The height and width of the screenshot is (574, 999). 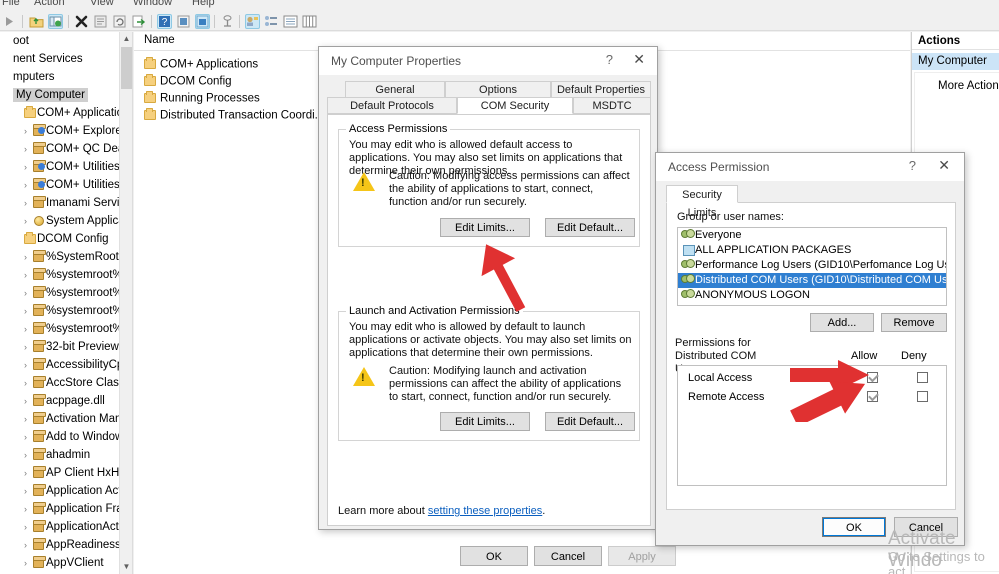 What do you see at coordinates (485, 511) in the screenshot?
I see `setting-these-properties-link: setting these properties` at bounding box center [485, 511].